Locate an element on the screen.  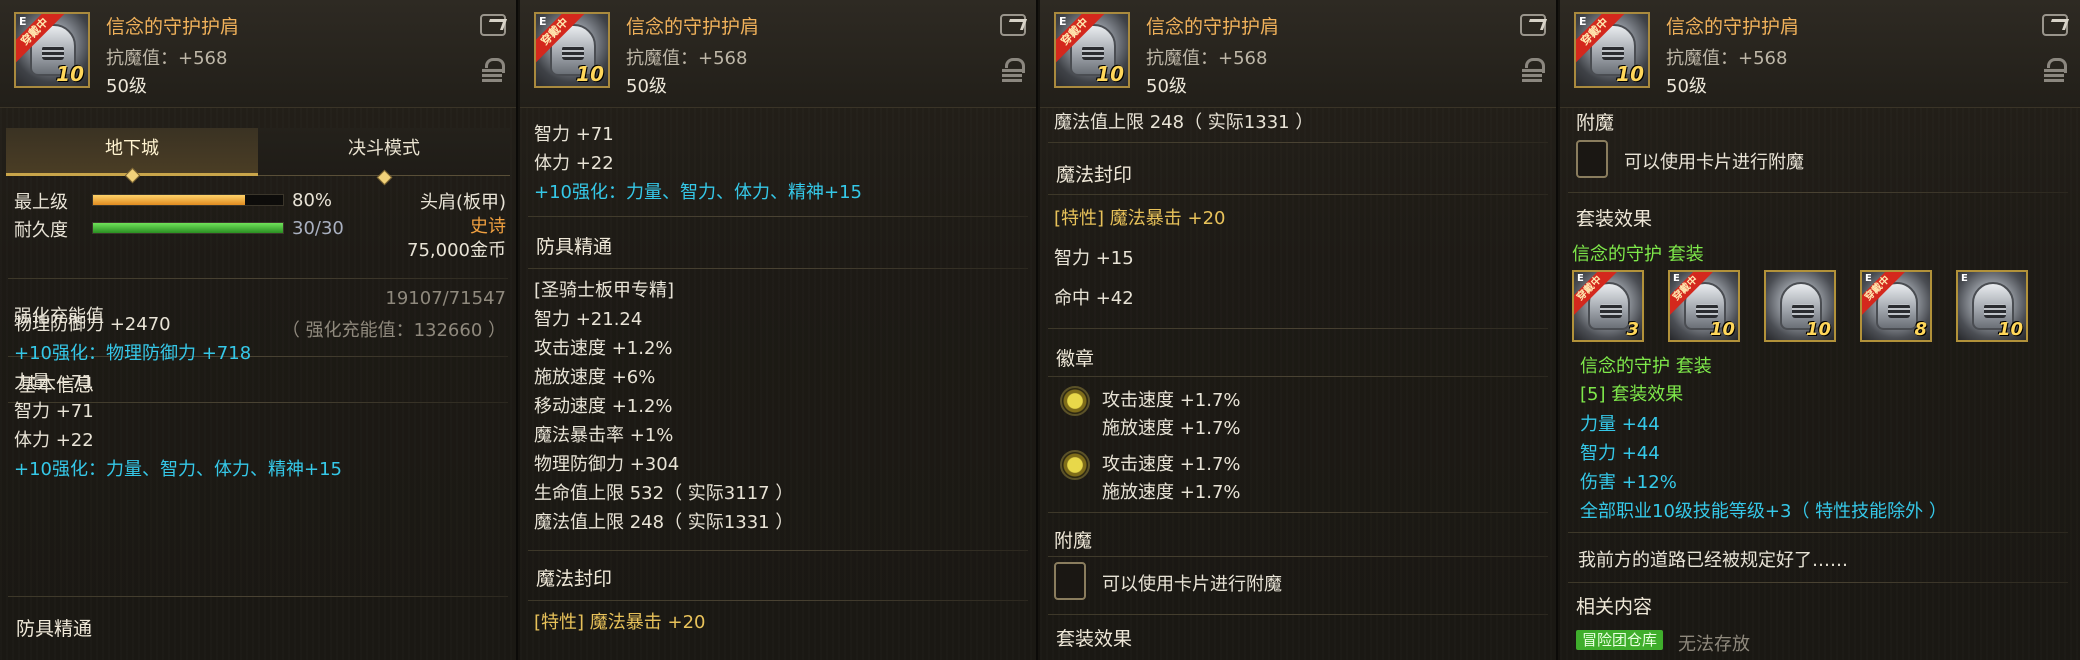
set-armor-piece-icon: 穿戴中 E 8 is located at coordinates (1896, 306).